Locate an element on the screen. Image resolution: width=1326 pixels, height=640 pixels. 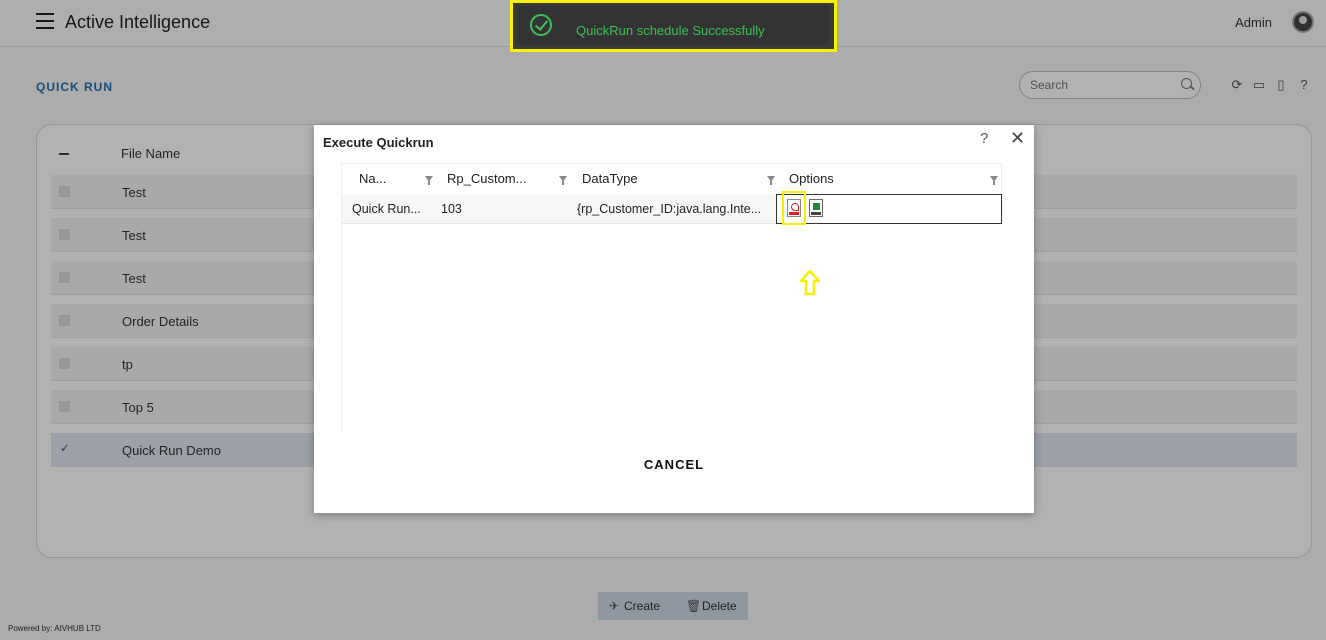
arrow-up-icon is located at coordinates (810, 283).